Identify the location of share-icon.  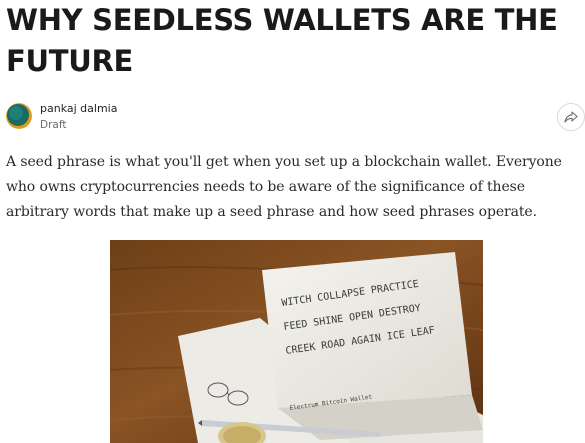
(571, 117).